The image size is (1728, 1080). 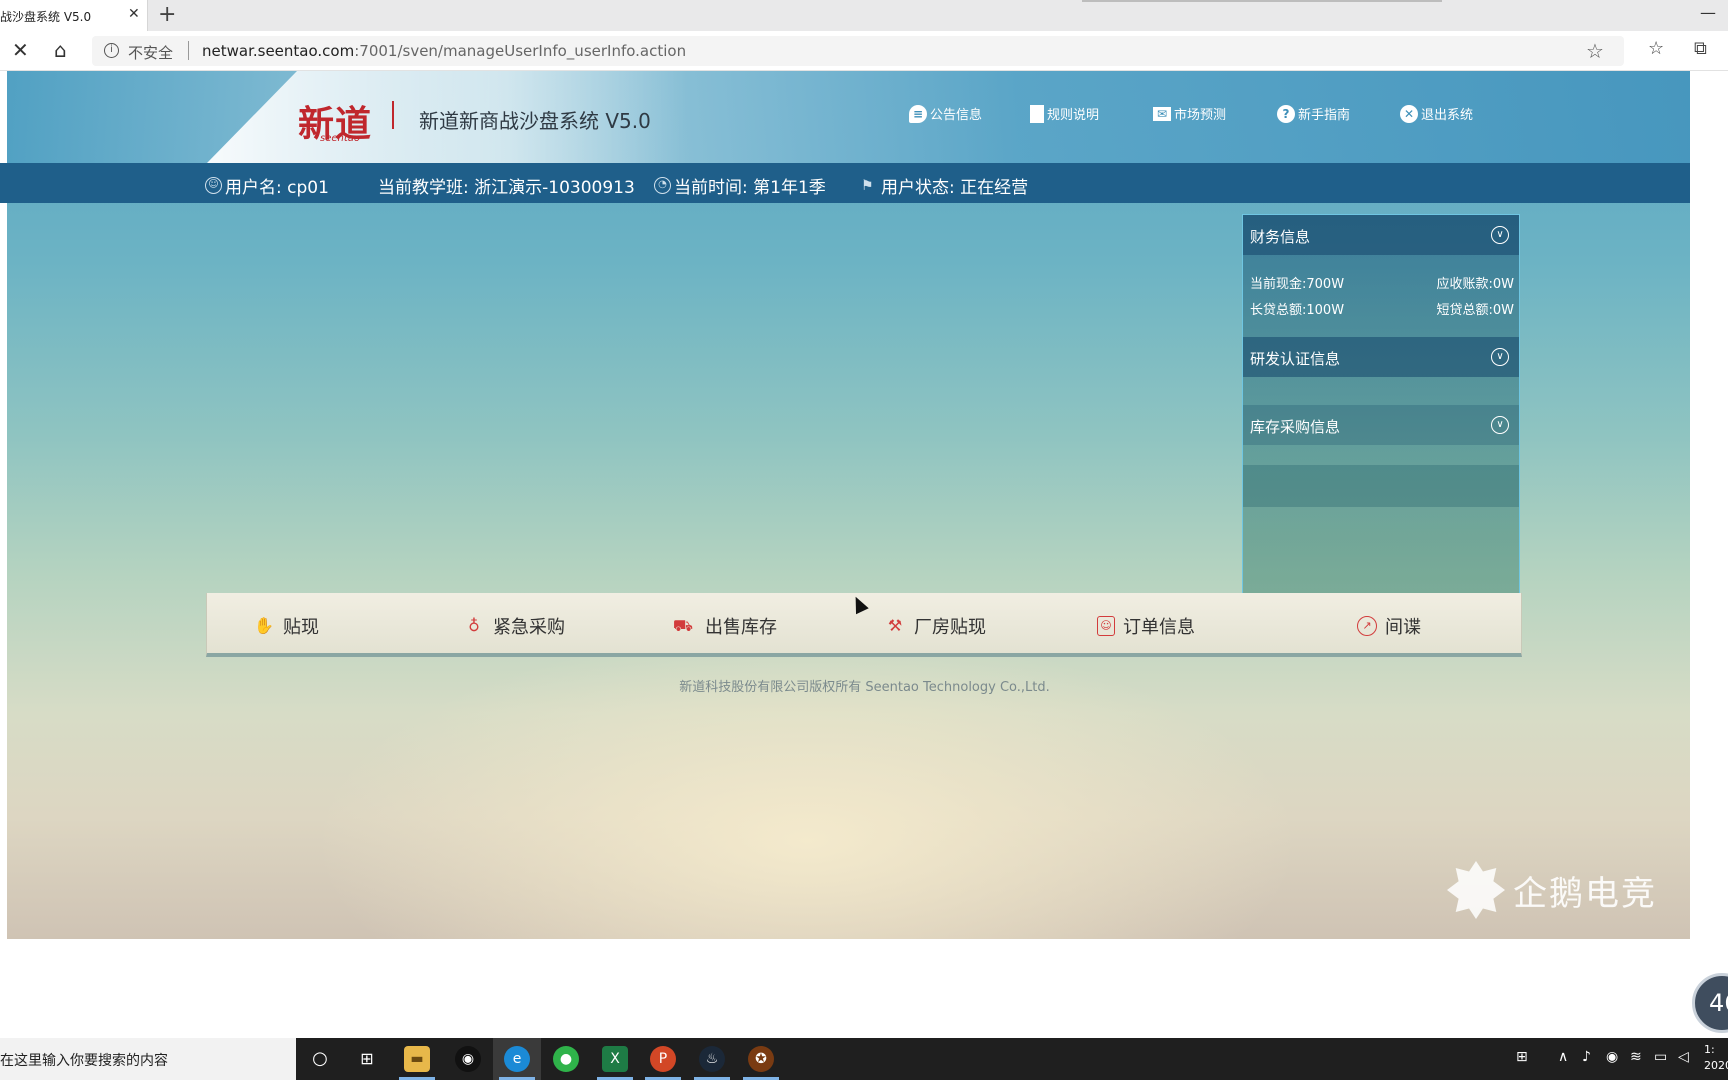 What do you see at coordinates (1382, 282) in the screenshot?
I see `finance-row-1: 当前现金:700W 应收账款:0W` at bounding box center [1382, 282].